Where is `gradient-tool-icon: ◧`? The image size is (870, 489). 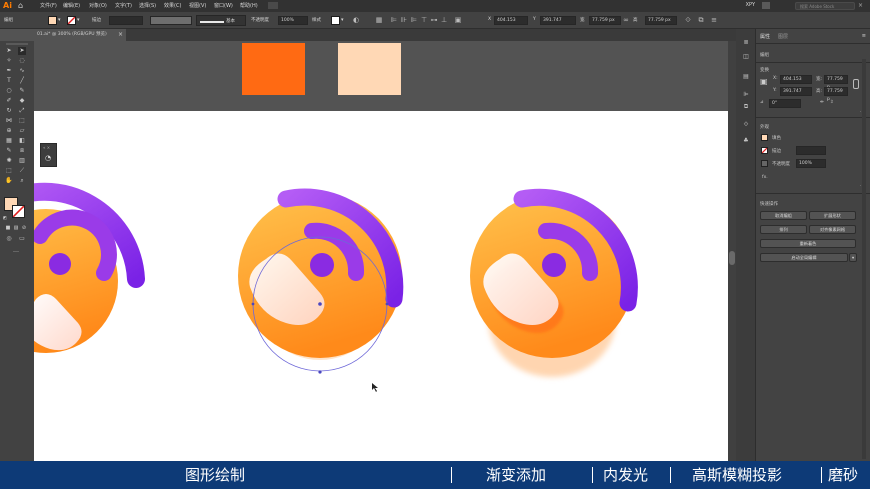 gradient-tool-icon: ◧ is located at coordinates (22, 141).